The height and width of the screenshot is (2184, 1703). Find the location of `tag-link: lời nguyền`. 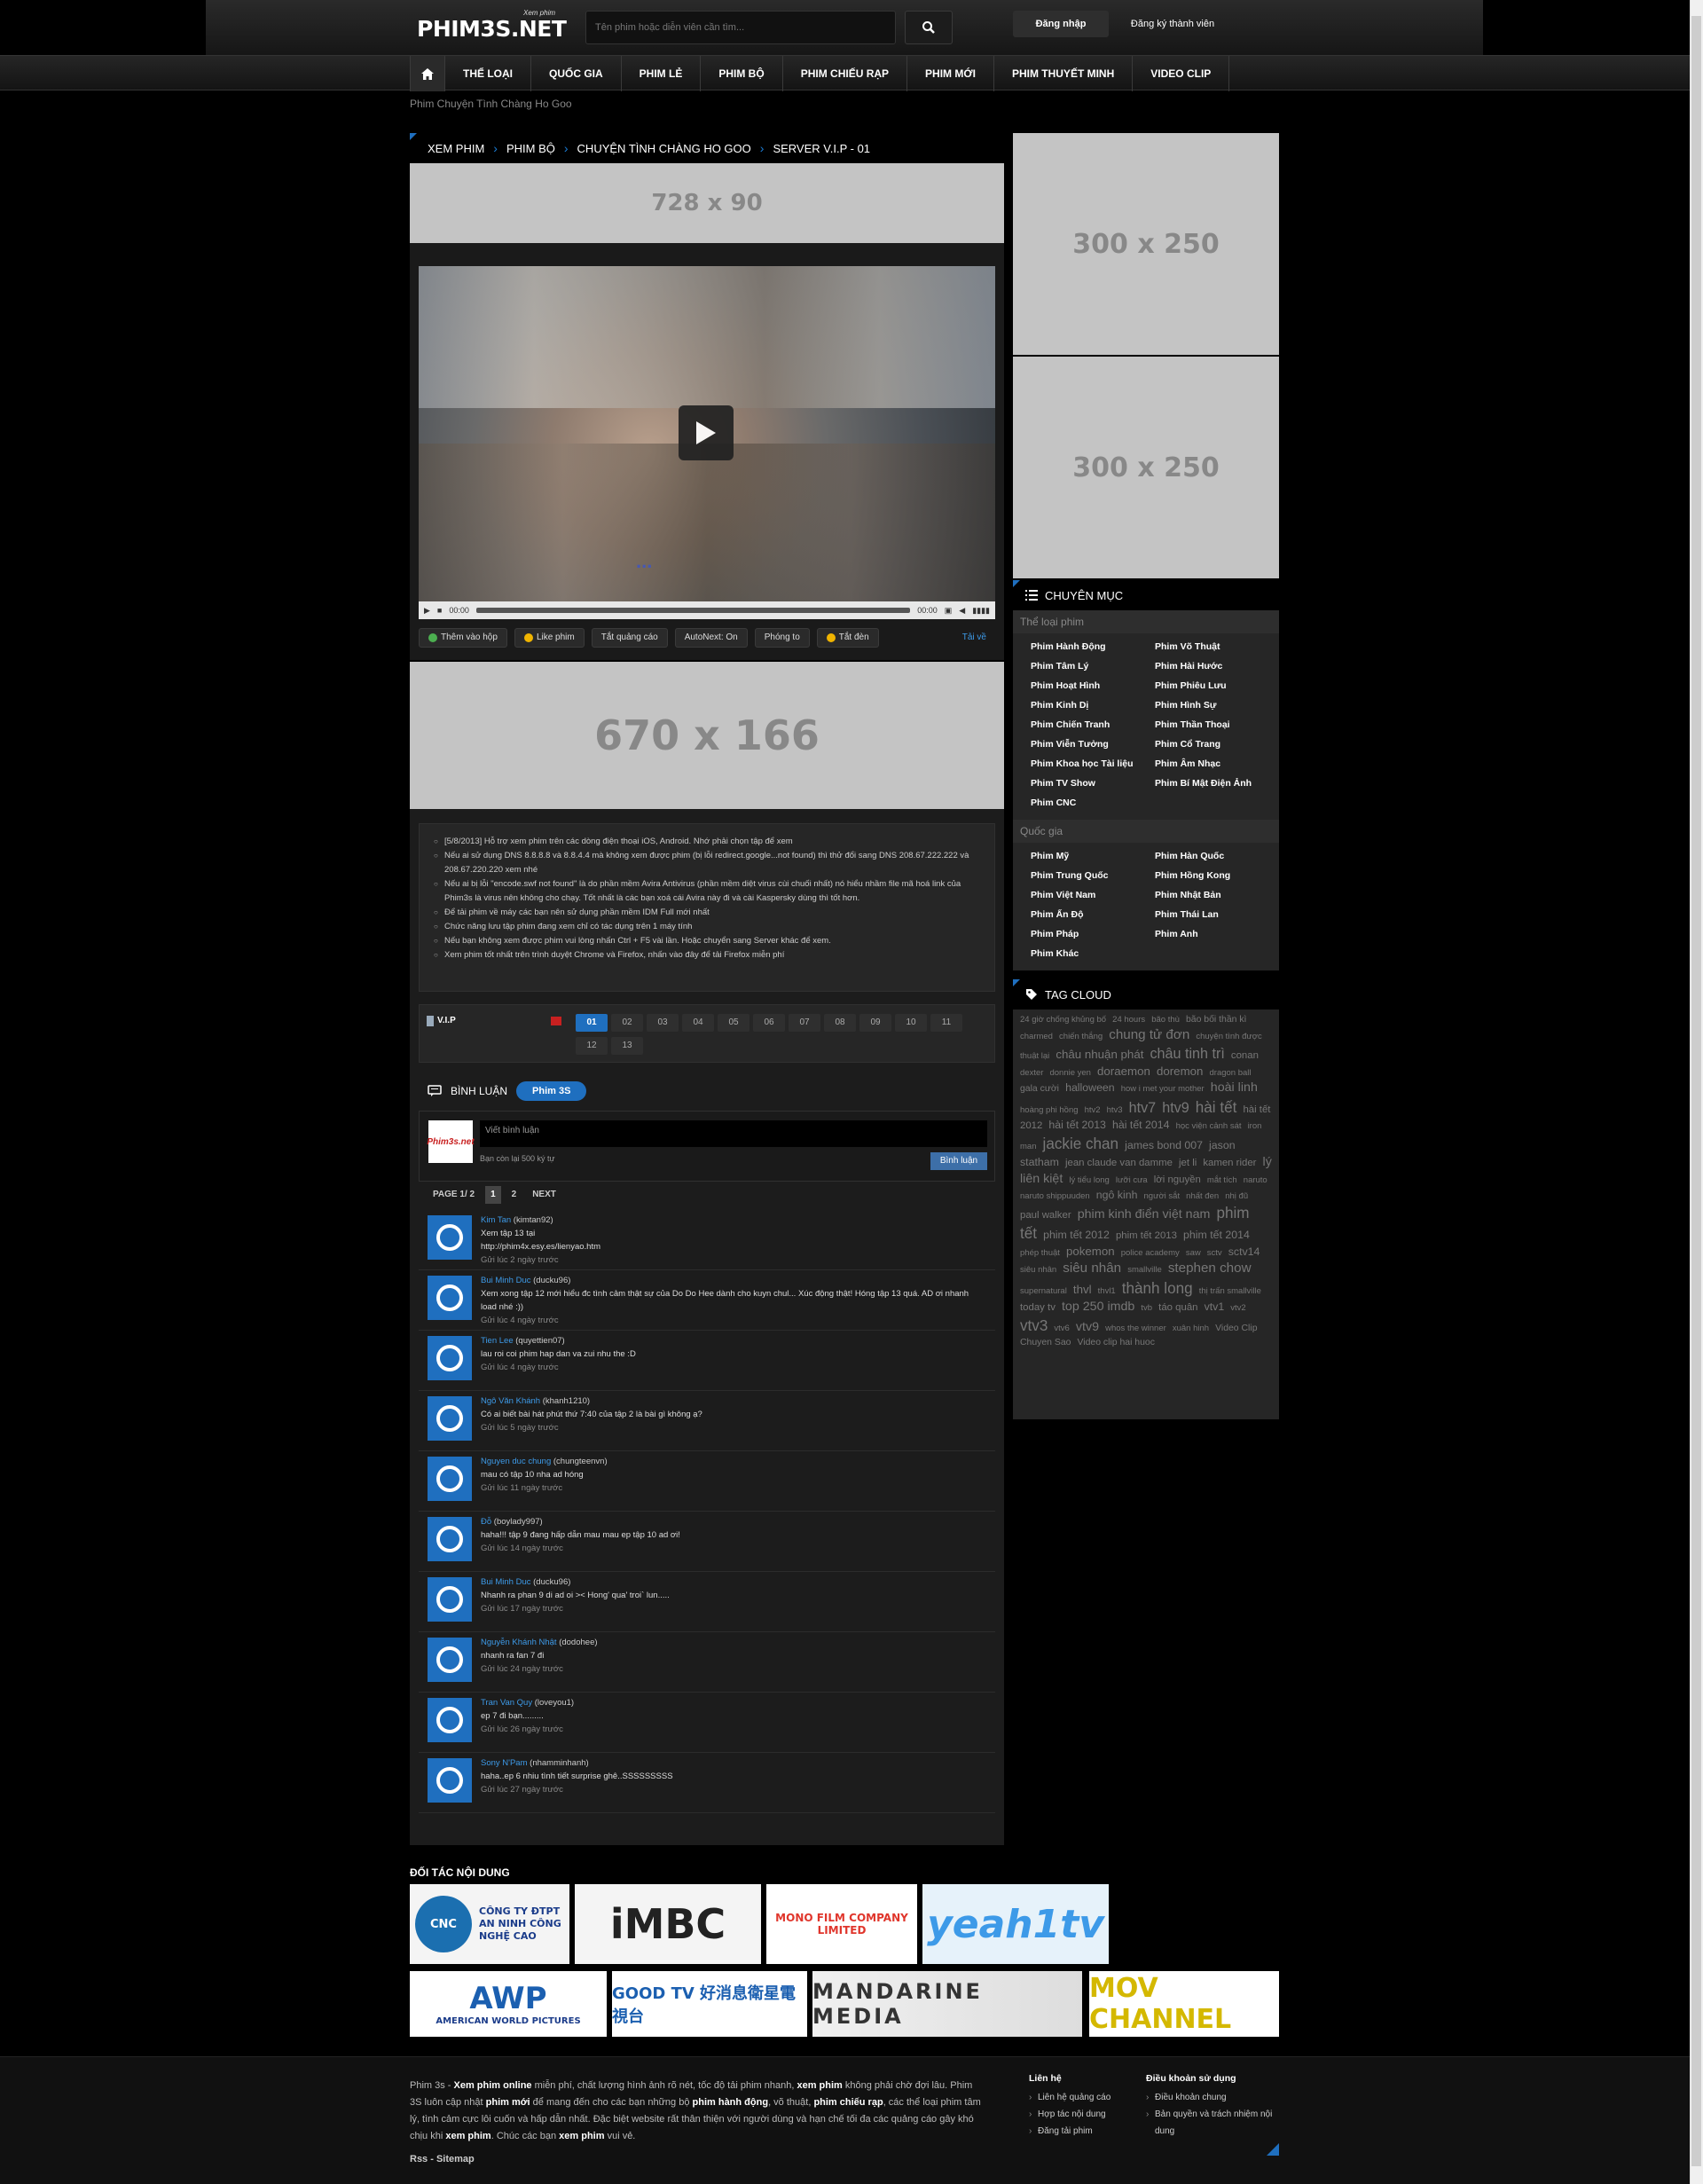

tag-link: lời nguyền is located at coordinates (1177, 1179).